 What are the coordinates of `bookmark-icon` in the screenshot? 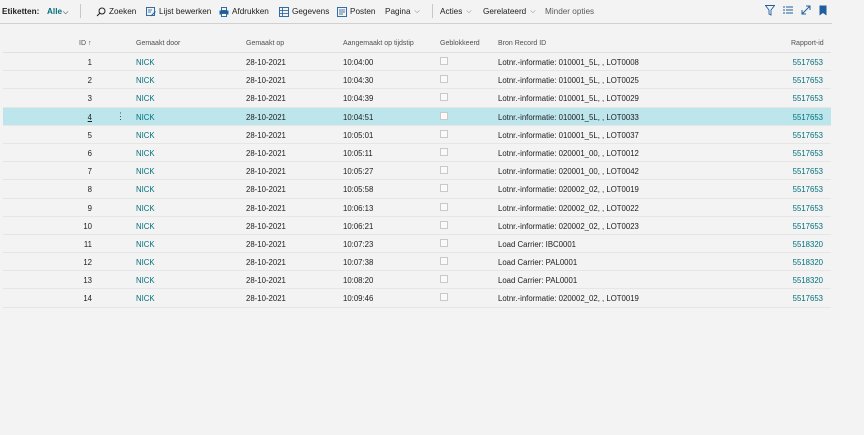 It's located at (823, 10).